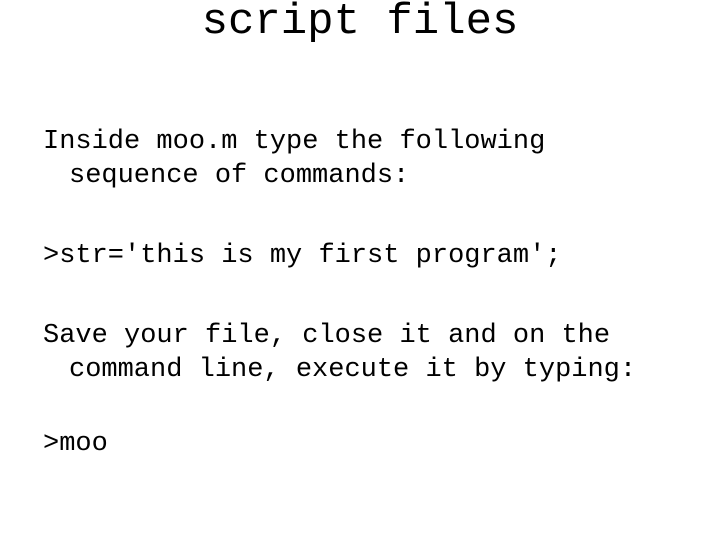 The width and height of the screenshot is (720, 540). What do you see at coordinates (327, 336) in the screenshot?
I see `paragraph-line-1: Save your file, close it and on the` at bounding box center [327, 336].